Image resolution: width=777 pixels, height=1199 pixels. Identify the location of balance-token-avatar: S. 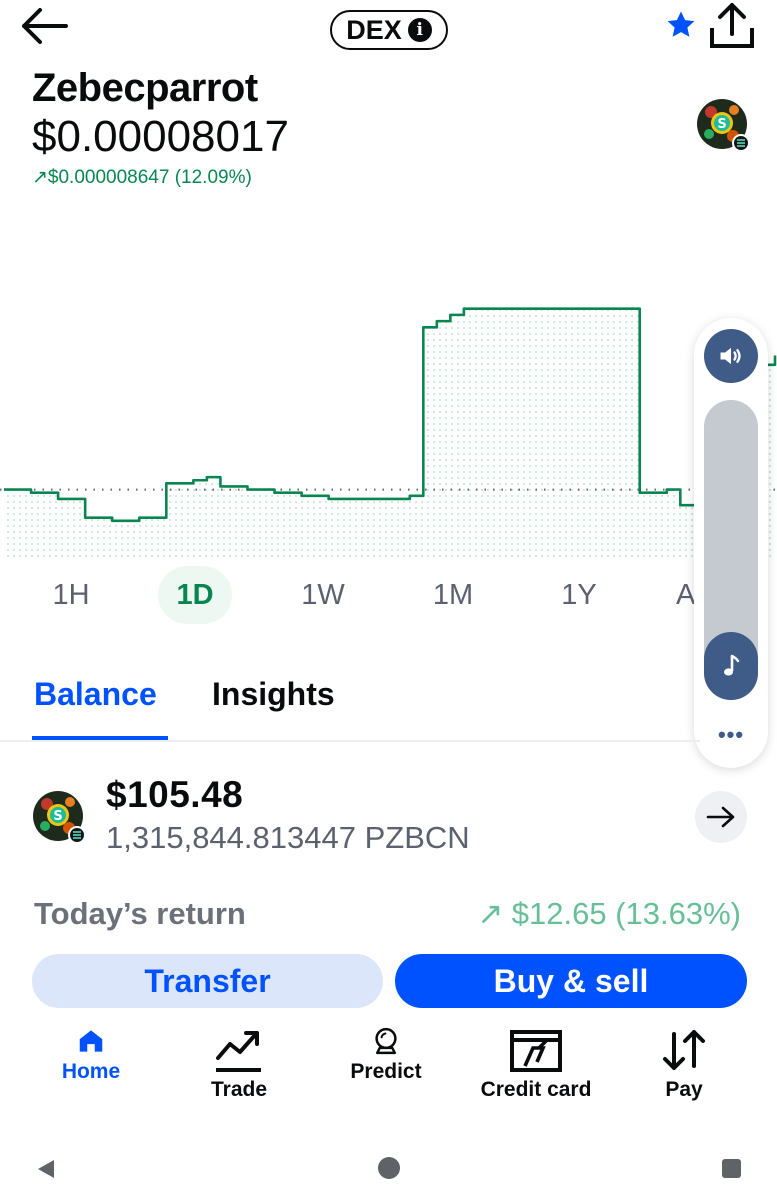
(59, 817).